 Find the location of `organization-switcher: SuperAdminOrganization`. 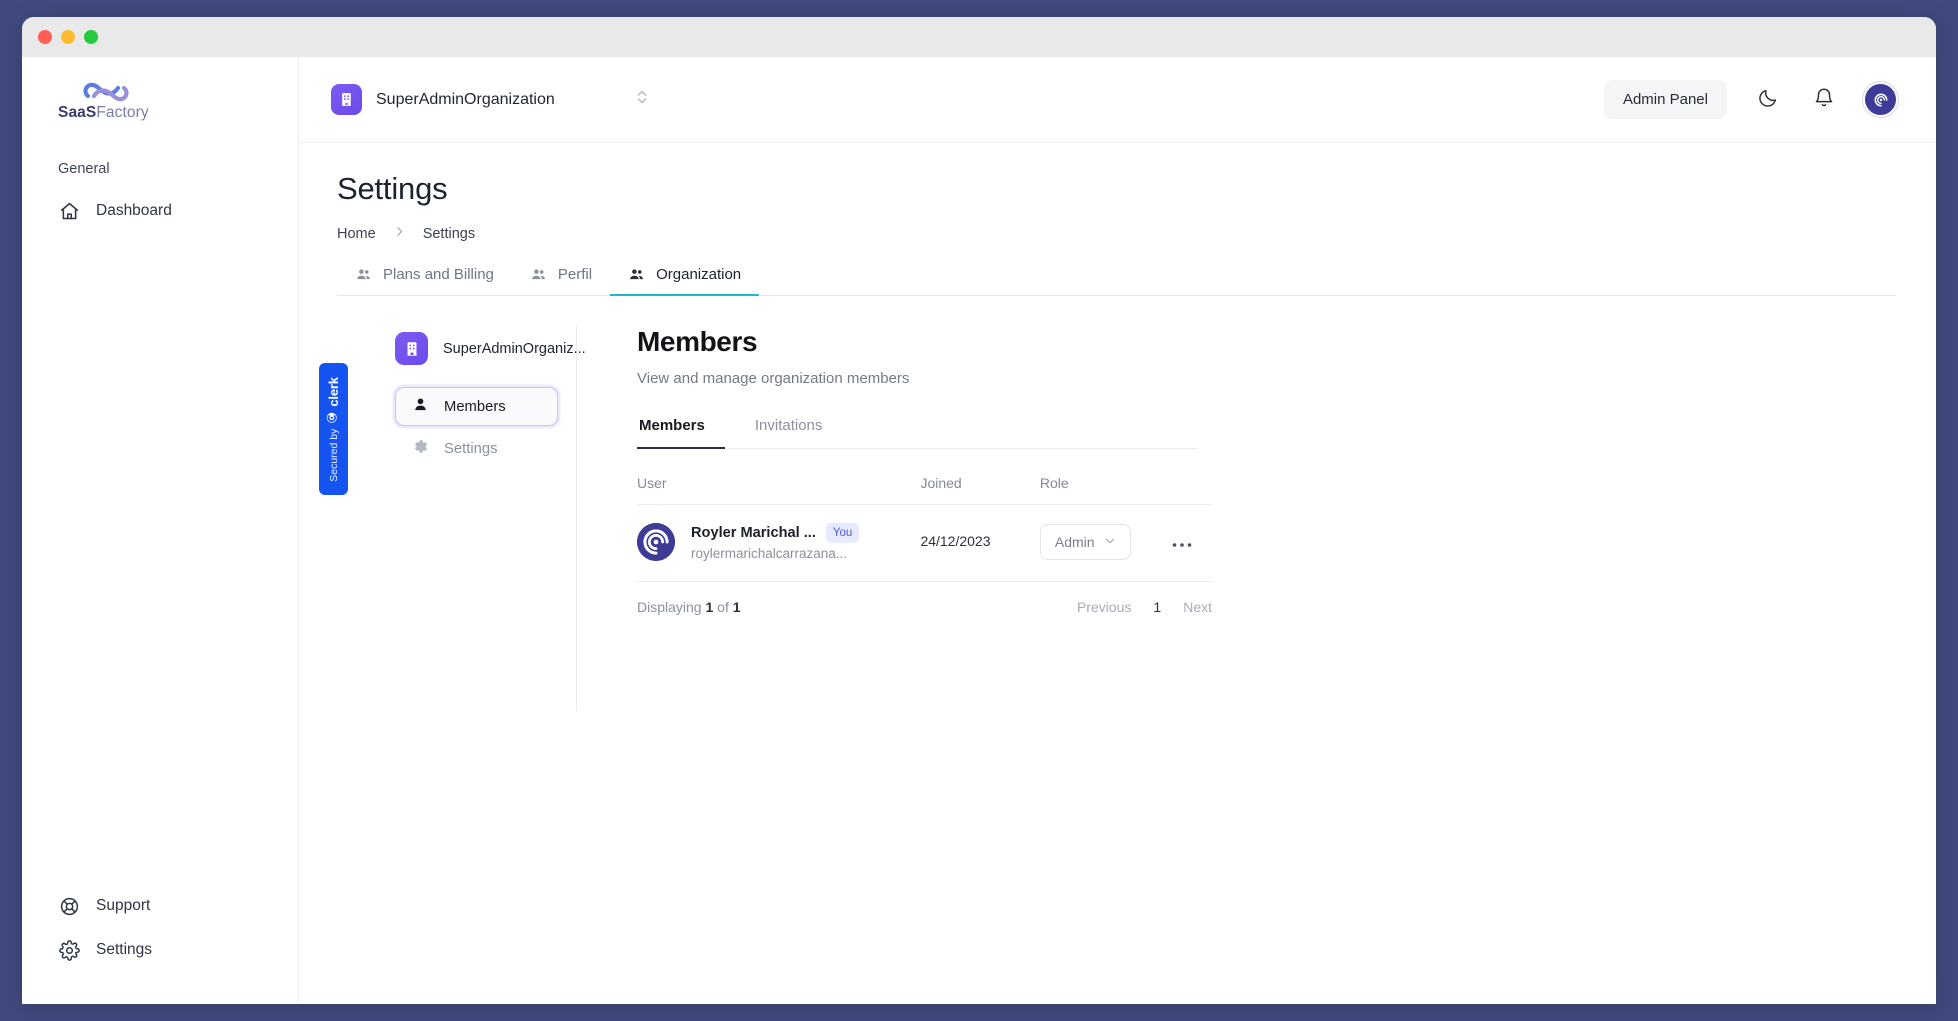

organization-switcher: SuperAdminOrganization is located at coordinates (490, 99).